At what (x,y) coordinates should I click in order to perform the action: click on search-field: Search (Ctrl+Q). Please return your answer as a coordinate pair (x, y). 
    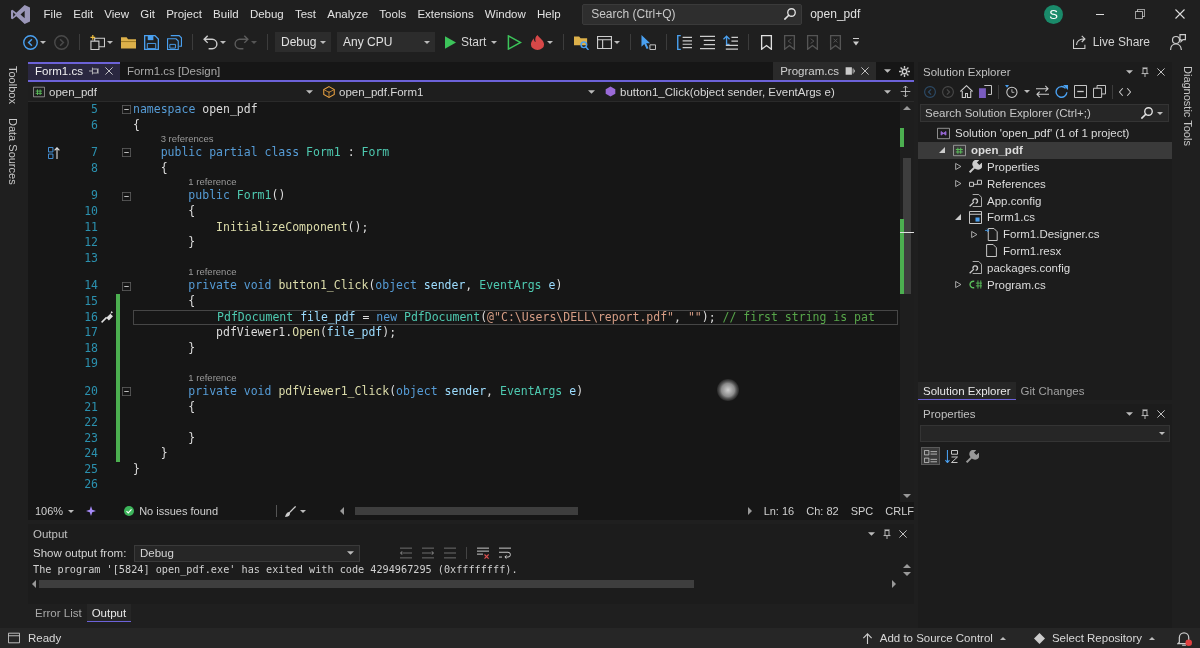
    Looking at the image, I should click on (692, 14).